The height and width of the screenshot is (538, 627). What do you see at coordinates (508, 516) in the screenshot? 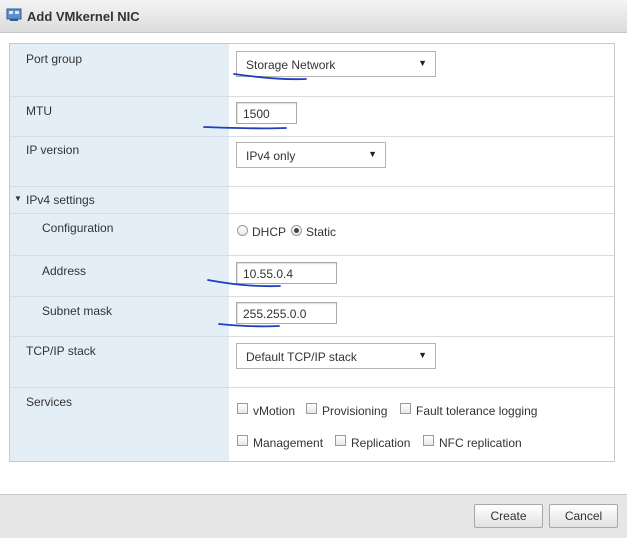
I see `create-button: Create` at bounding box center [508, 516].